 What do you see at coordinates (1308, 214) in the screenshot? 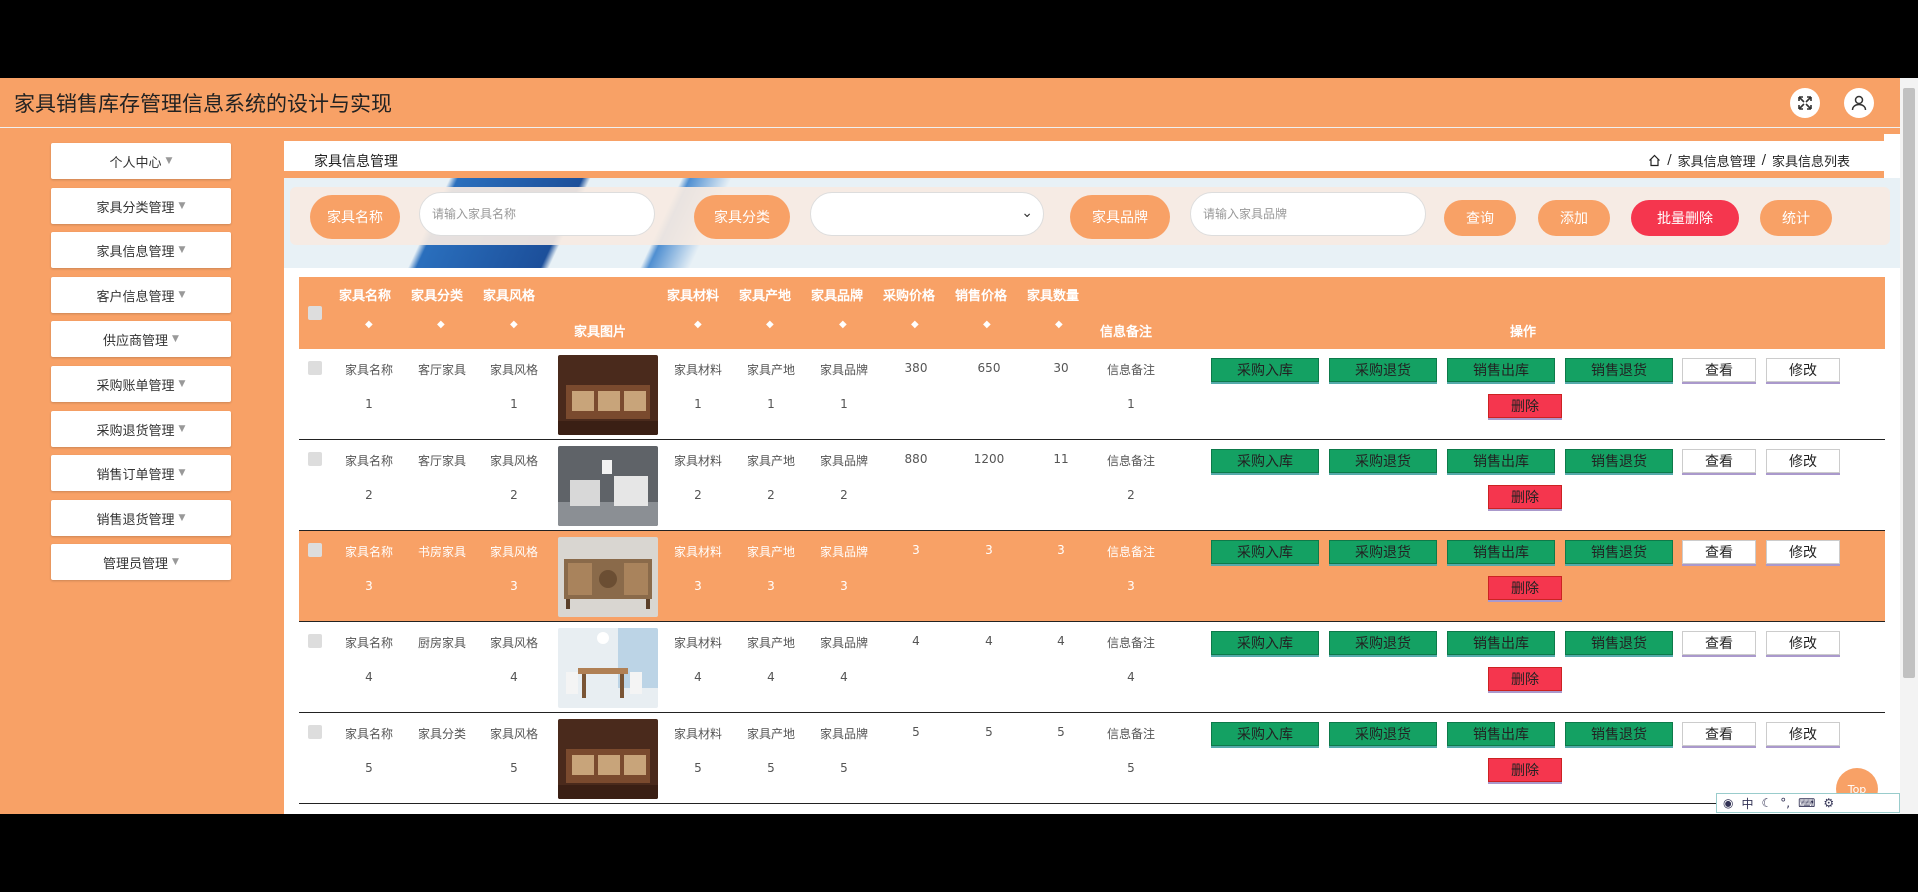
I see `brand-search-input` at bounding box center [1308, 214].